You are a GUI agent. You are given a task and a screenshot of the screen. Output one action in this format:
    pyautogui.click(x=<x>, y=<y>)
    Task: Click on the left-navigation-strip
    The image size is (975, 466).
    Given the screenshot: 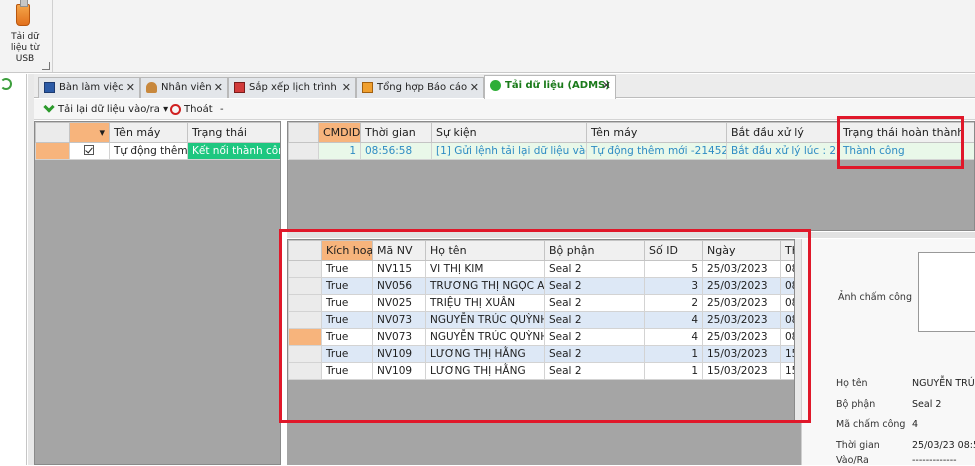 What is the action you would take?
    pyautogui.click(x=13, y=269)
    